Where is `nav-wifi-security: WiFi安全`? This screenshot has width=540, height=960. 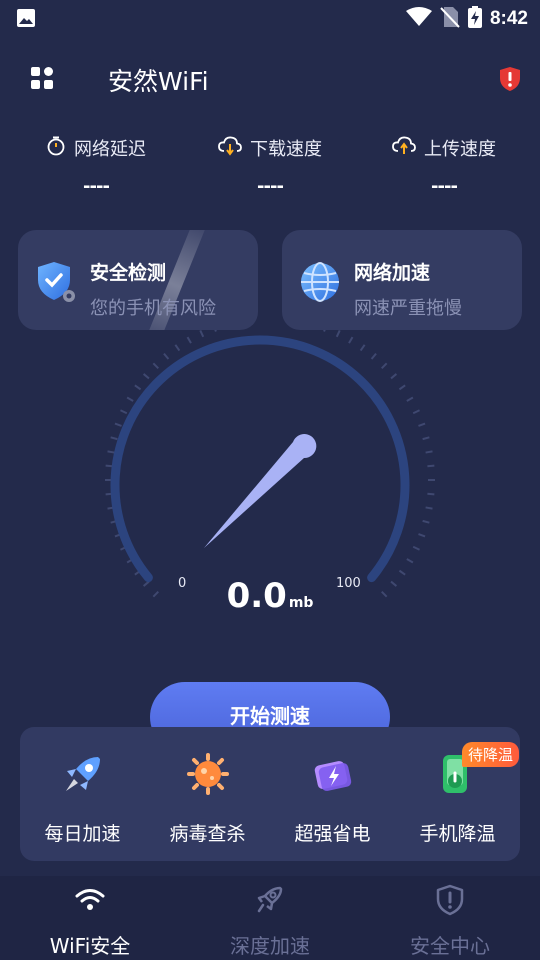
nav-wifi-security: WiFi安全 is located at coordinates (90, 918).